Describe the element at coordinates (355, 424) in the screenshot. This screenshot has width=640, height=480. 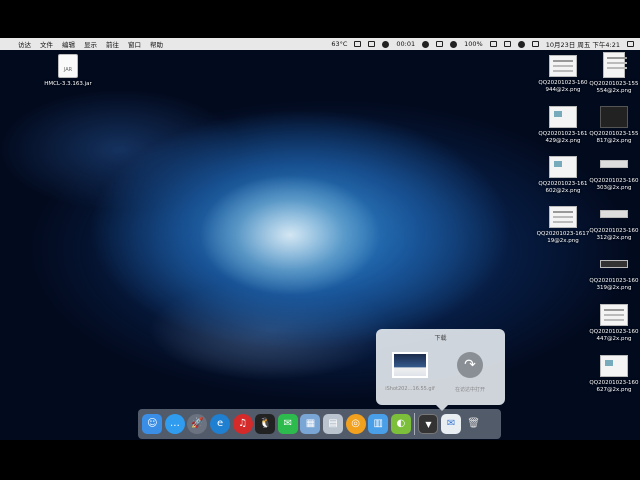
I see `software-update-icon: ◎` at that location.